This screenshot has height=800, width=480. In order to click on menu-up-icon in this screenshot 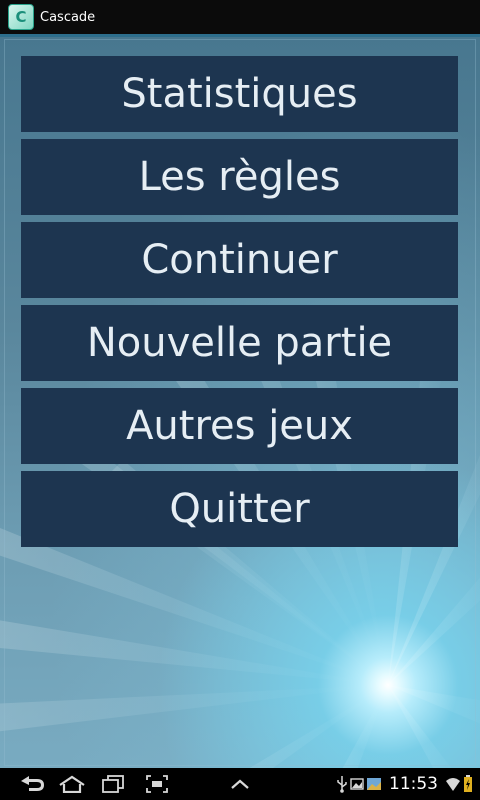, I will do `click(240, 784)`.